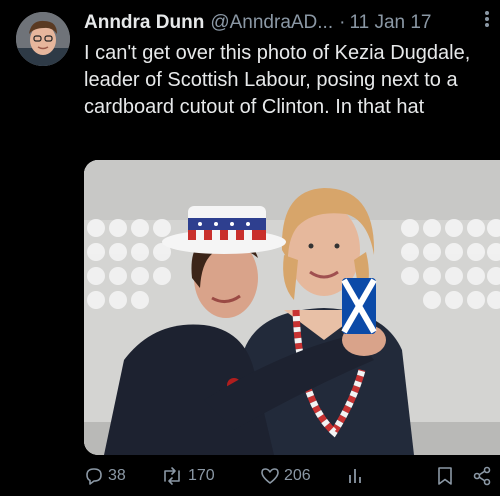 The width and height of the screenshot is (500, 496). I want to click on display-name: Anndra Dunn, so click(144, 23).